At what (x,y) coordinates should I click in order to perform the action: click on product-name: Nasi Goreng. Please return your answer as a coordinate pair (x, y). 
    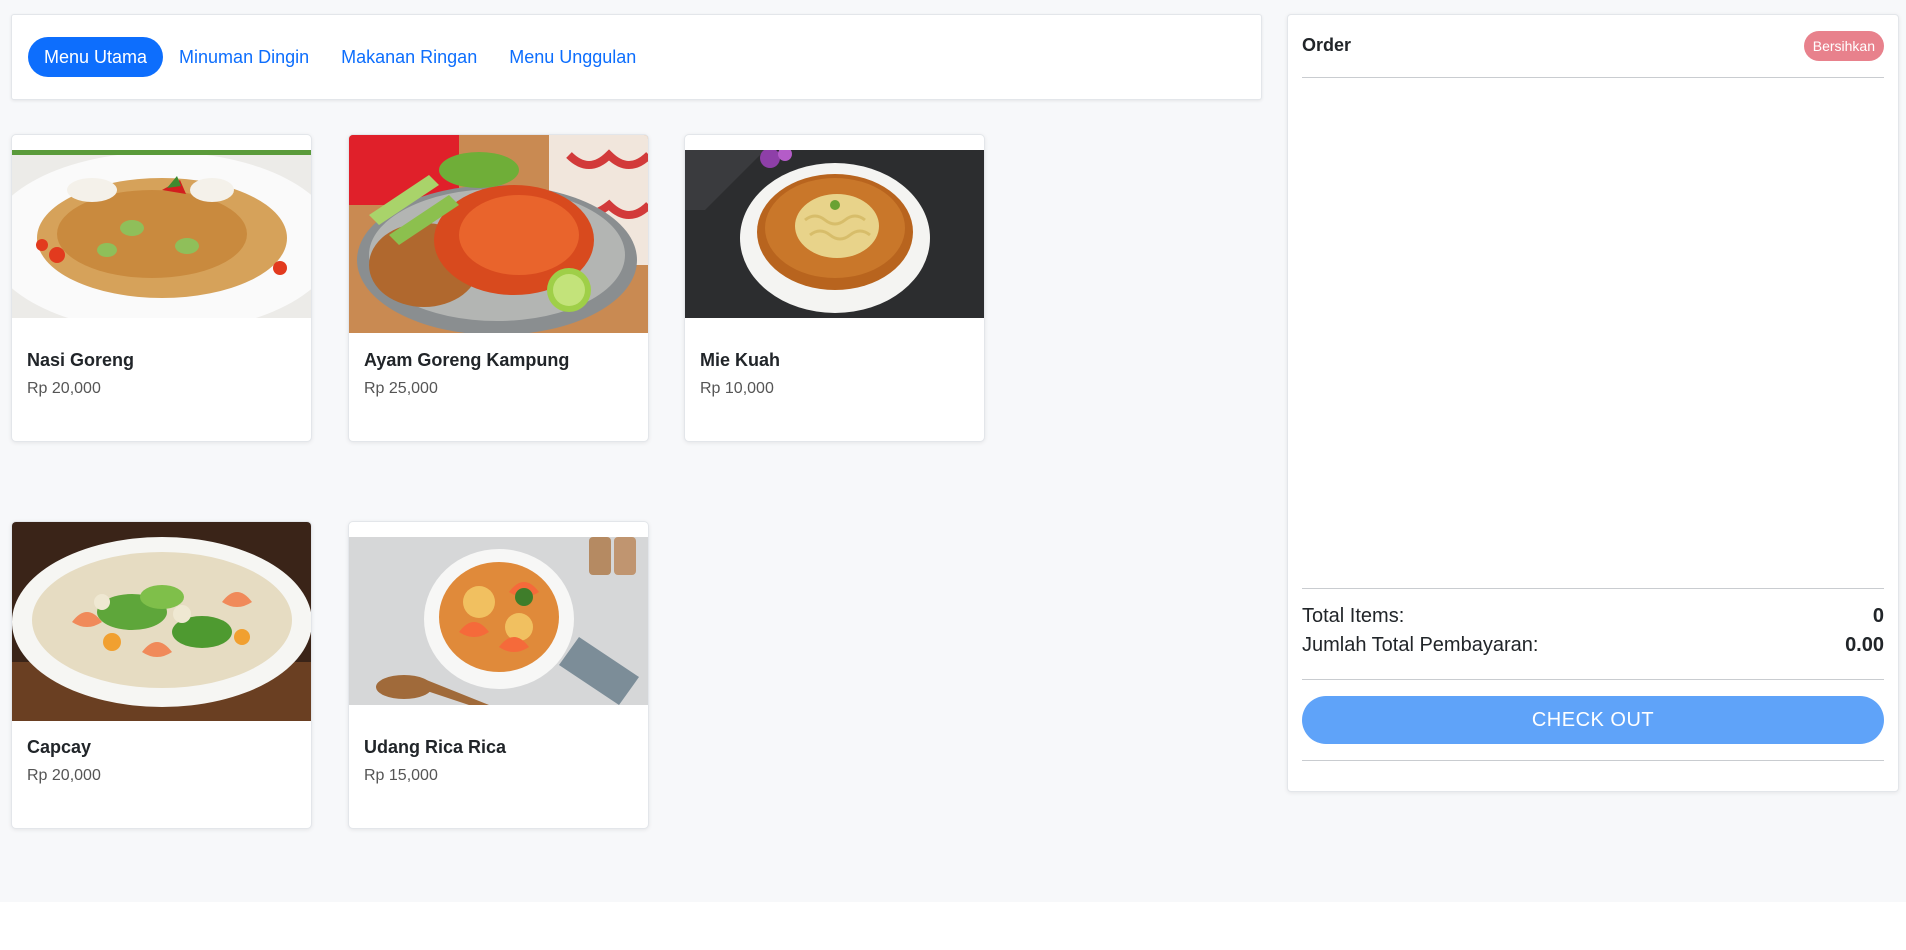
    Looking at the image, I should click on (81, 360).